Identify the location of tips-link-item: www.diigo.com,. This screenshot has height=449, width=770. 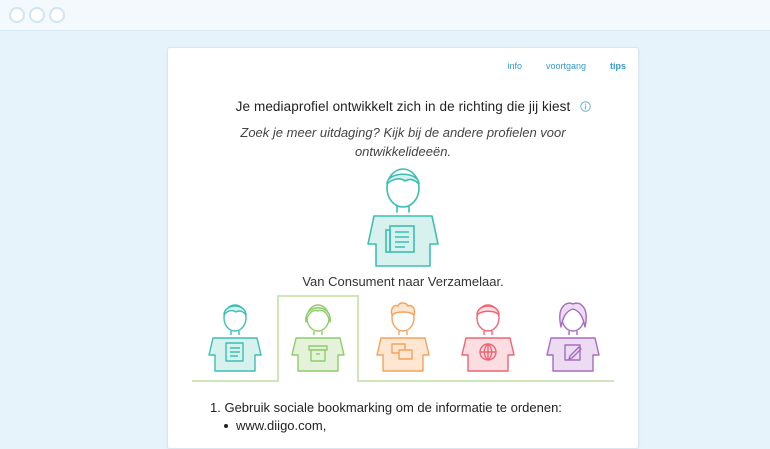
(410, 425).